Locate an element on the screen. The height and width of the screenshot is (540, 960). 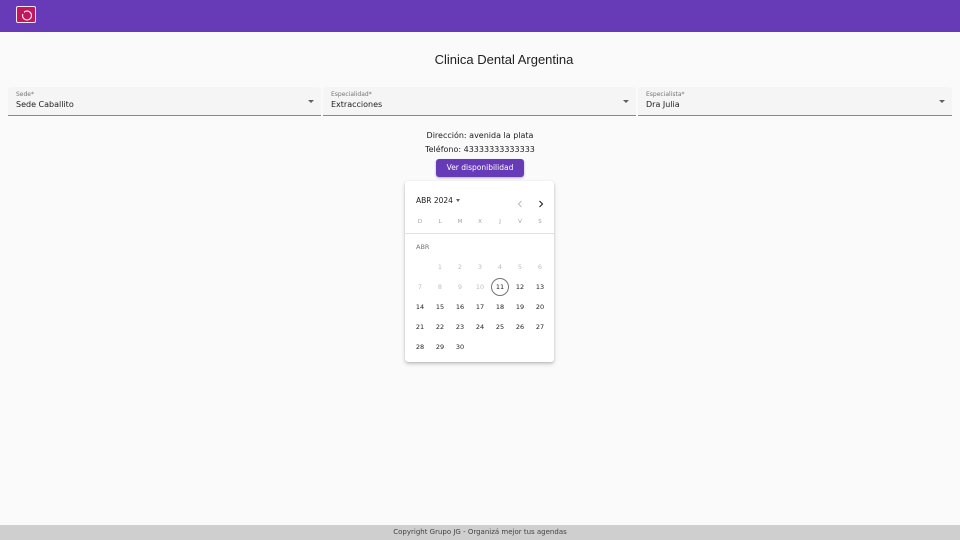
calendar-day: 16 is located at coordinates (460, 307).